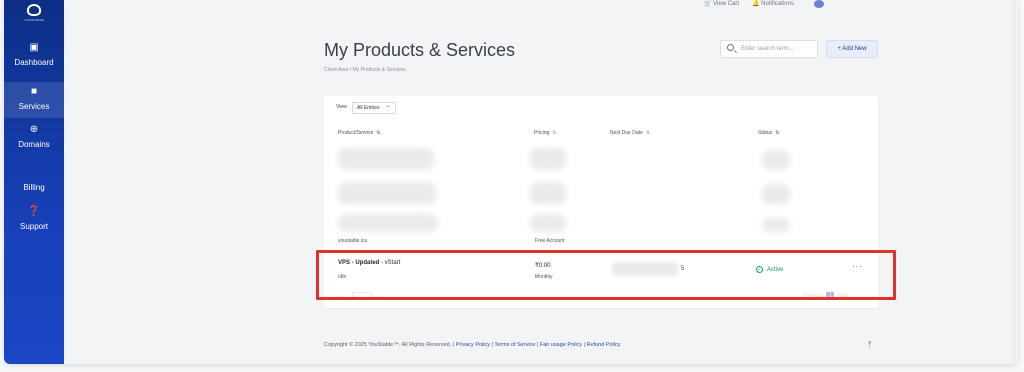 This screenshot has height=372, width=1024. I want to click on sidebar-item-label: Support, so click(34, 226).